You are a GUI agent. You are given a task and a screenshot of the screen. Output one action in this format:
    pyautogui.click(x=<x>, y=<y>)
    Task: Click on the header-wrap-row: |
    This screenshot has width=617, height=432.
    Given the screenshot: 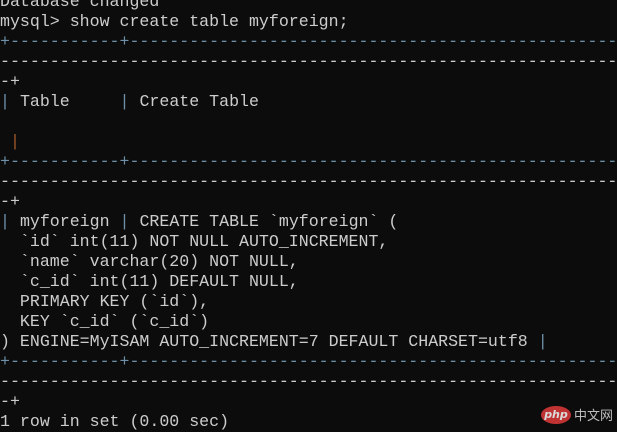 What is the action you would take?
    pyautogui.click(x=14, y=141)
    